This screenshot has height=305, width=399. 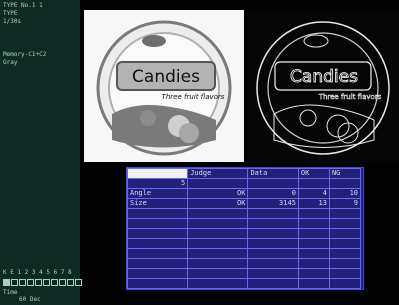 I want to click on row-data: 0, so click(x=273, y=193).